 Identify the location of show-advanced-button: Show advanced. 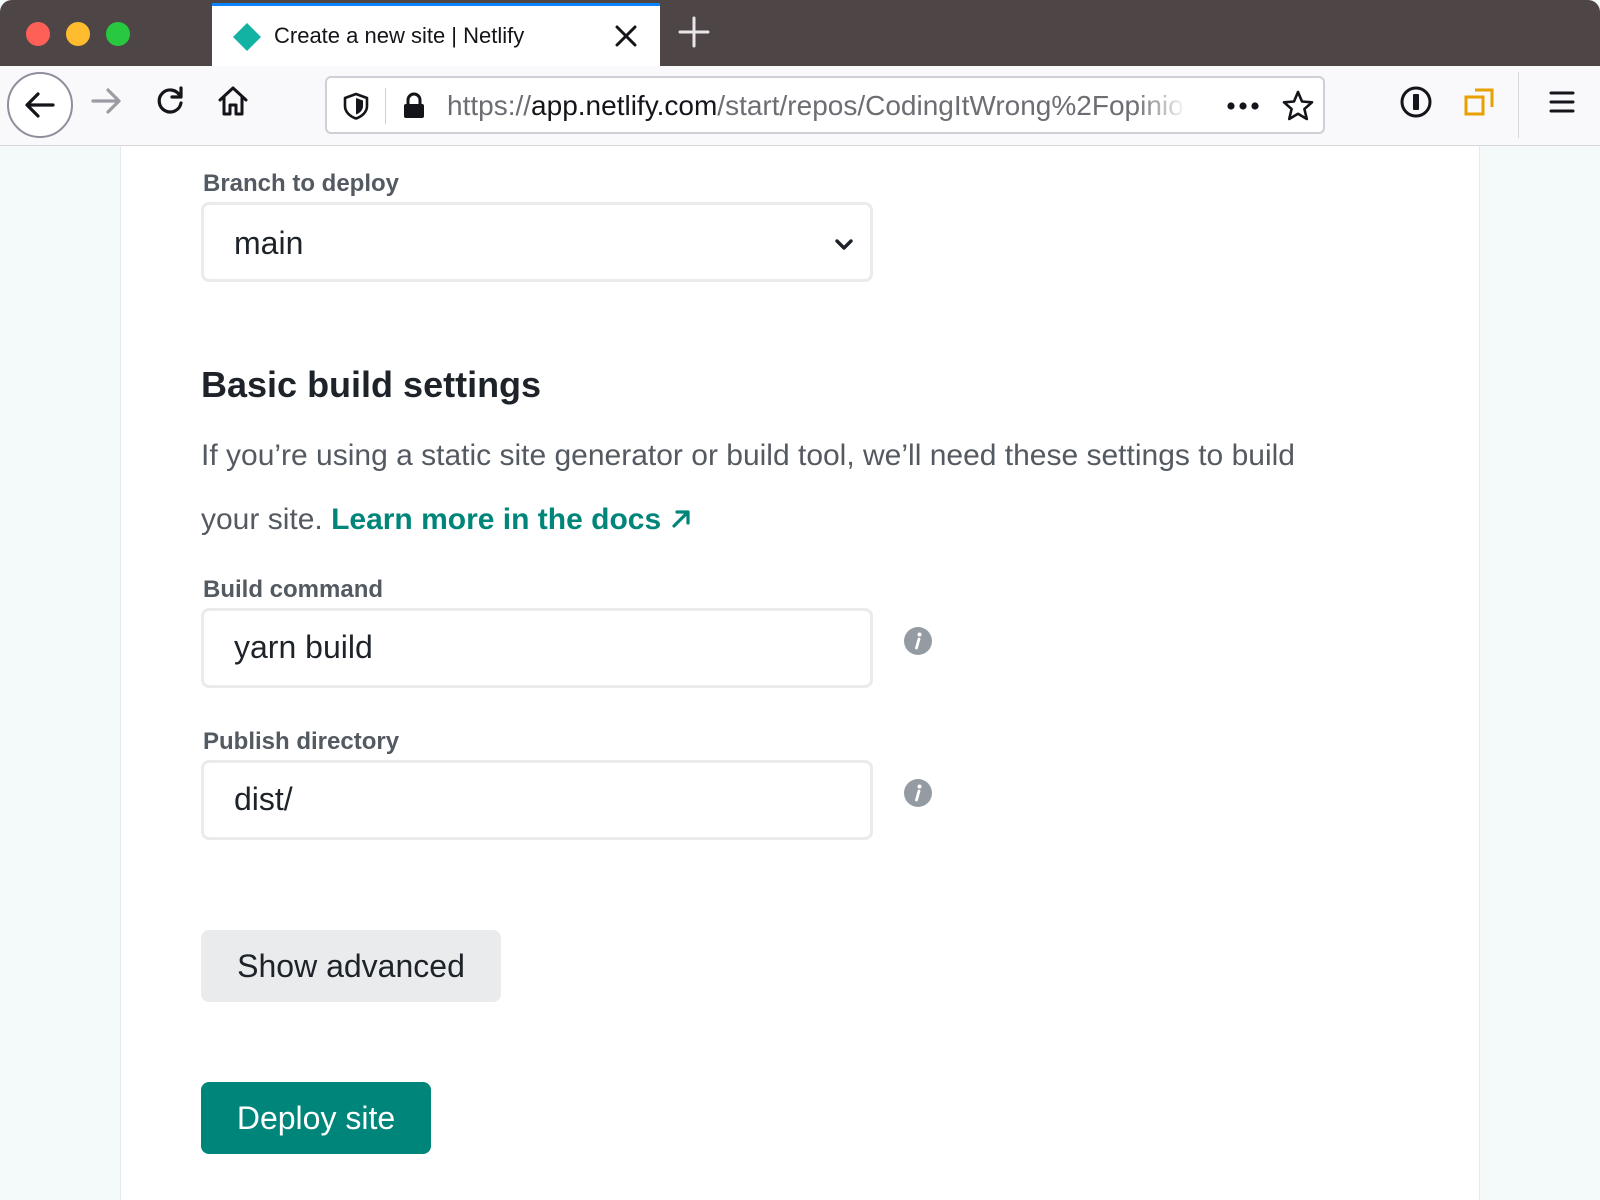
(351, 966).